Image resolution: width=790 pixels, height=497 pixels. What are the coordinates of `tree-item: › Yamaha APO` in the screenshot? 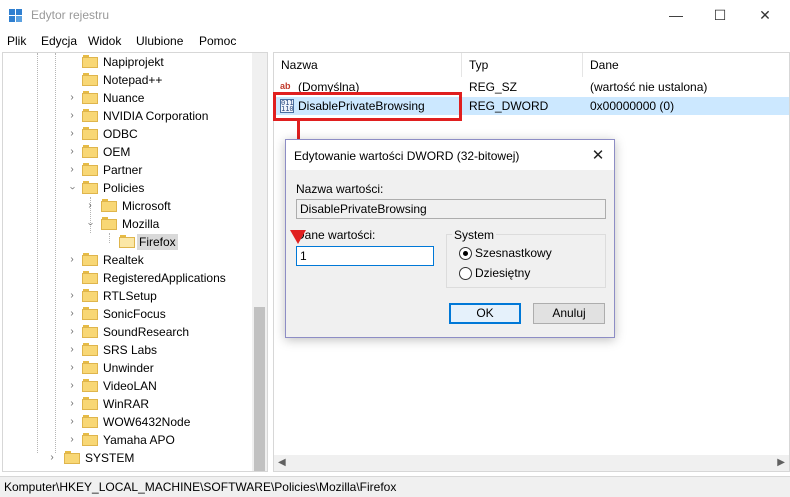 It's located at (128, 440).